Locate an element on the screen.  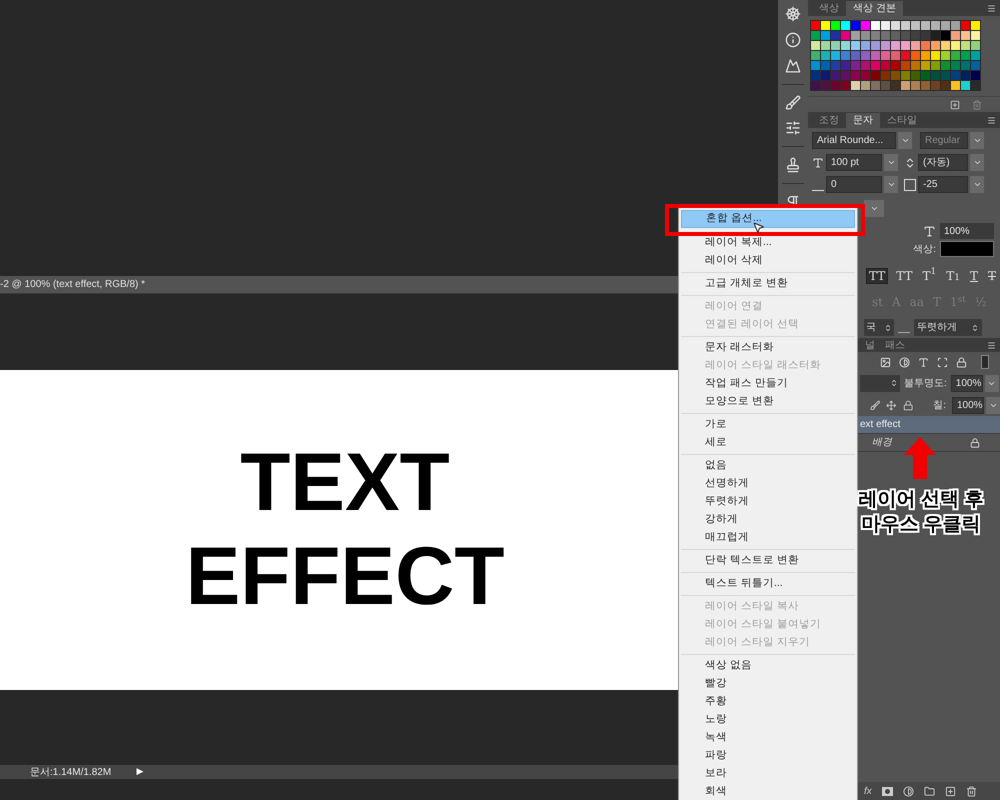
text-style-button: TT is located at coordinates (904, 276).